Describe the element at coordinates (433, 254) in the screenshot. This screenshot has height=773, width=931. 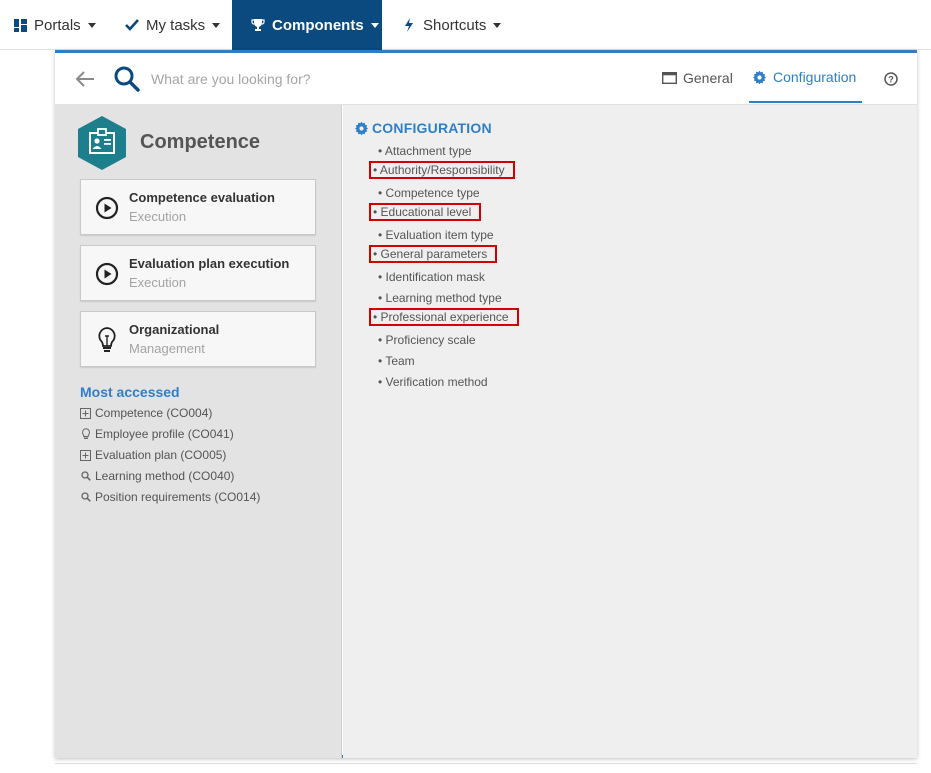
I see `config-item-general-parameters: • General parameters` at that location.